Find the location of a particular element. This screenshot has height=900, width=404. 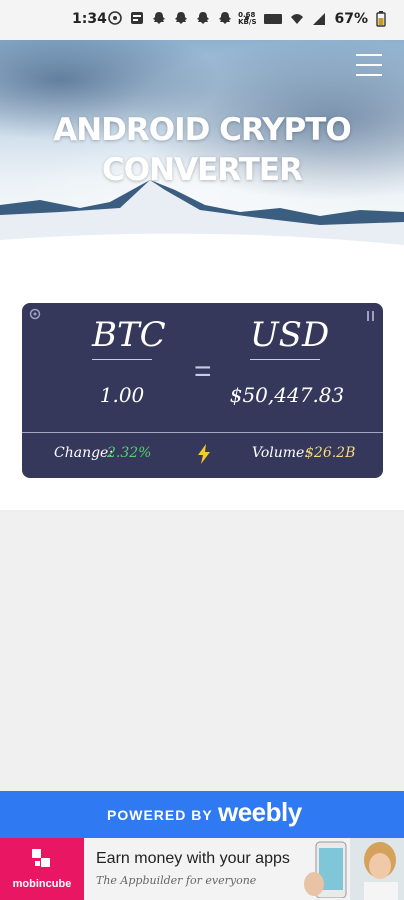

to-currency-selector: USD is located at coordinates (289, 335).